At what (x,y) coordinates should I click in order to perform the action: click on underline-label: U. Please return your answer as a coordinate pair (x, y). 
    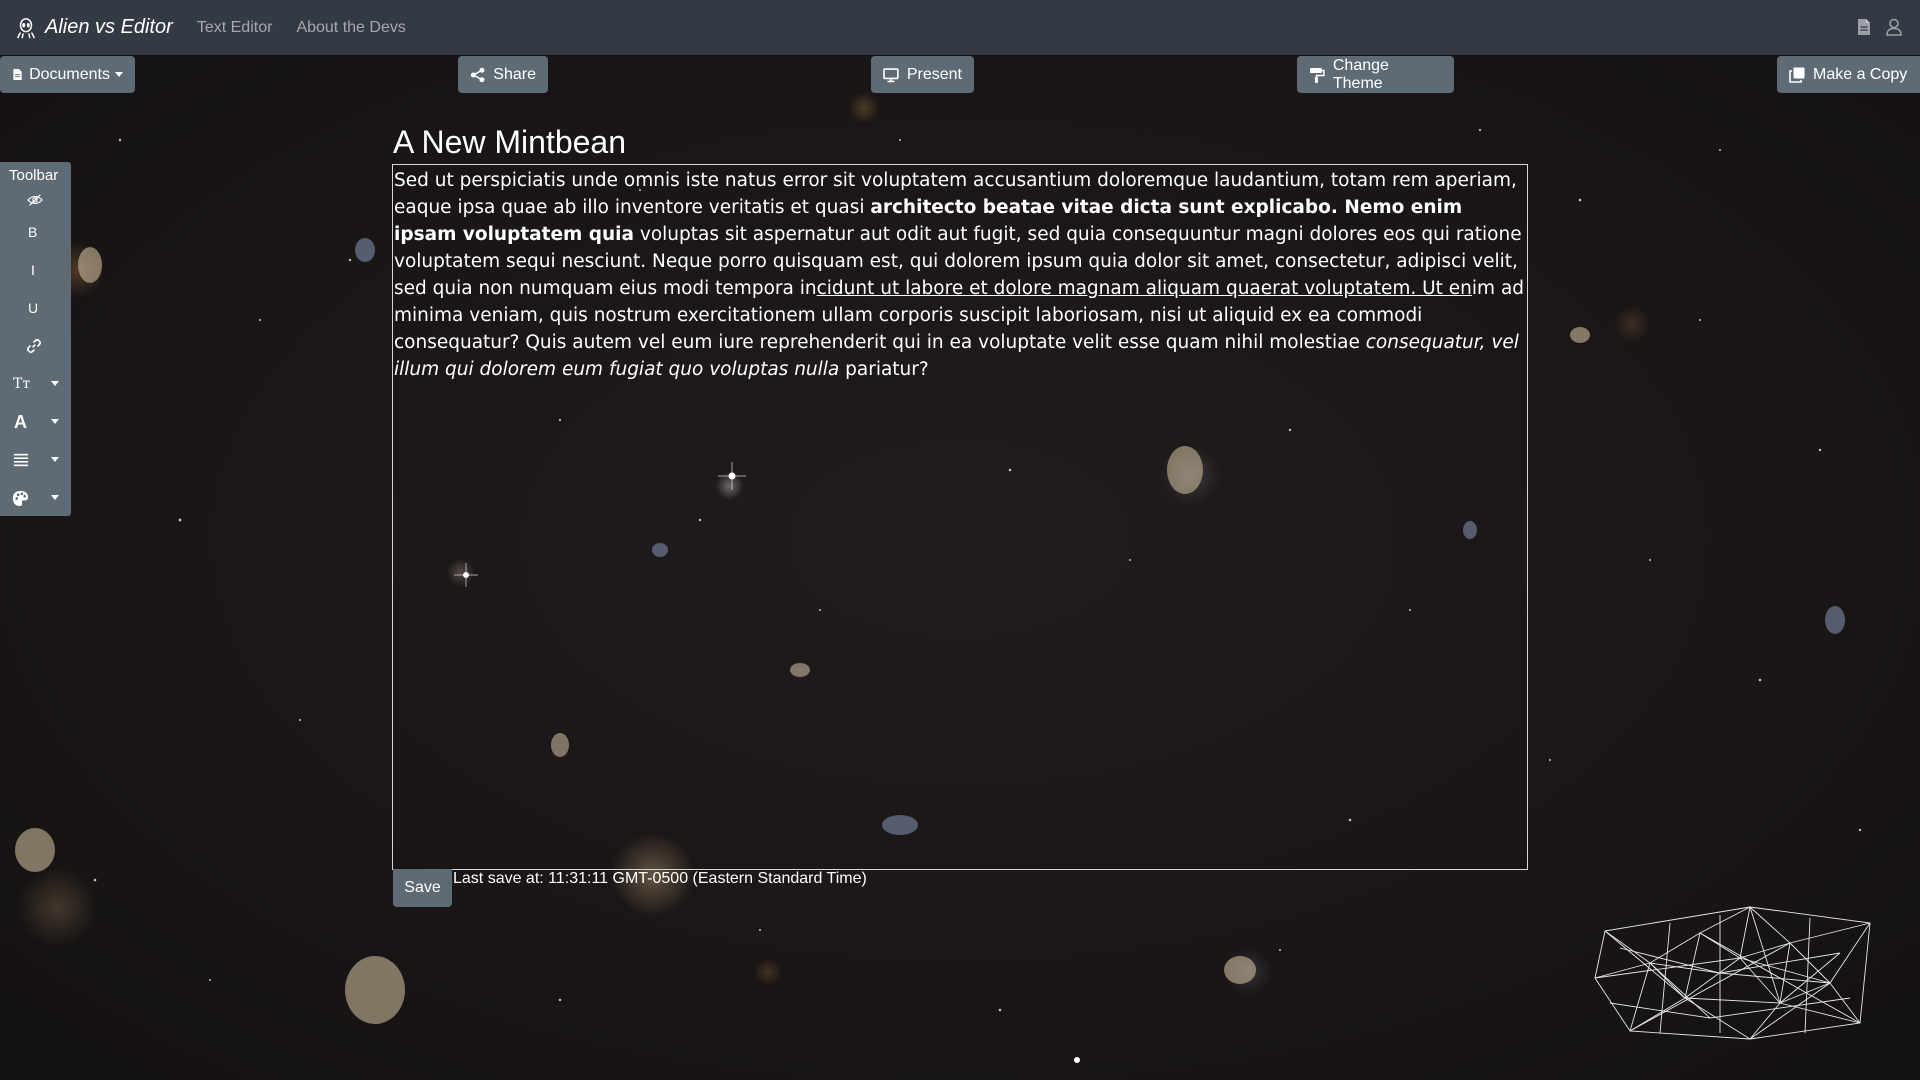
    Looking at the image, I should click on (33, 308).